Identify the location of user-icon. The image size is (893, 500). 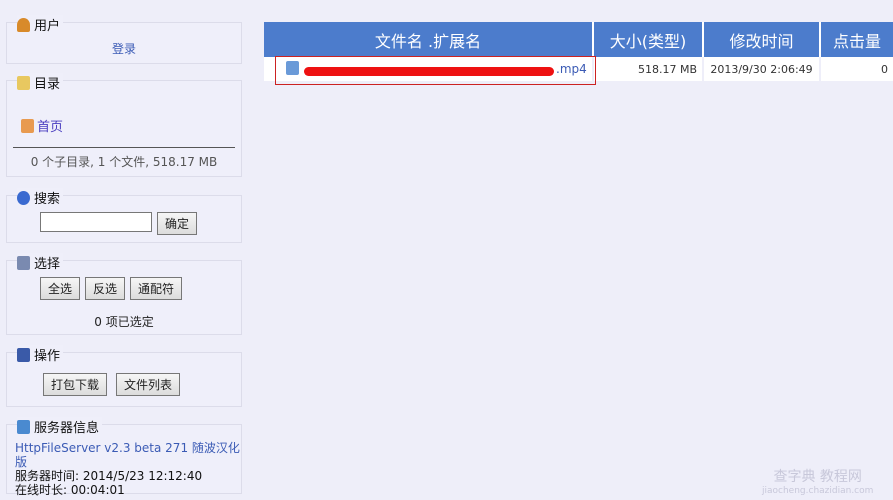
(23, 24).